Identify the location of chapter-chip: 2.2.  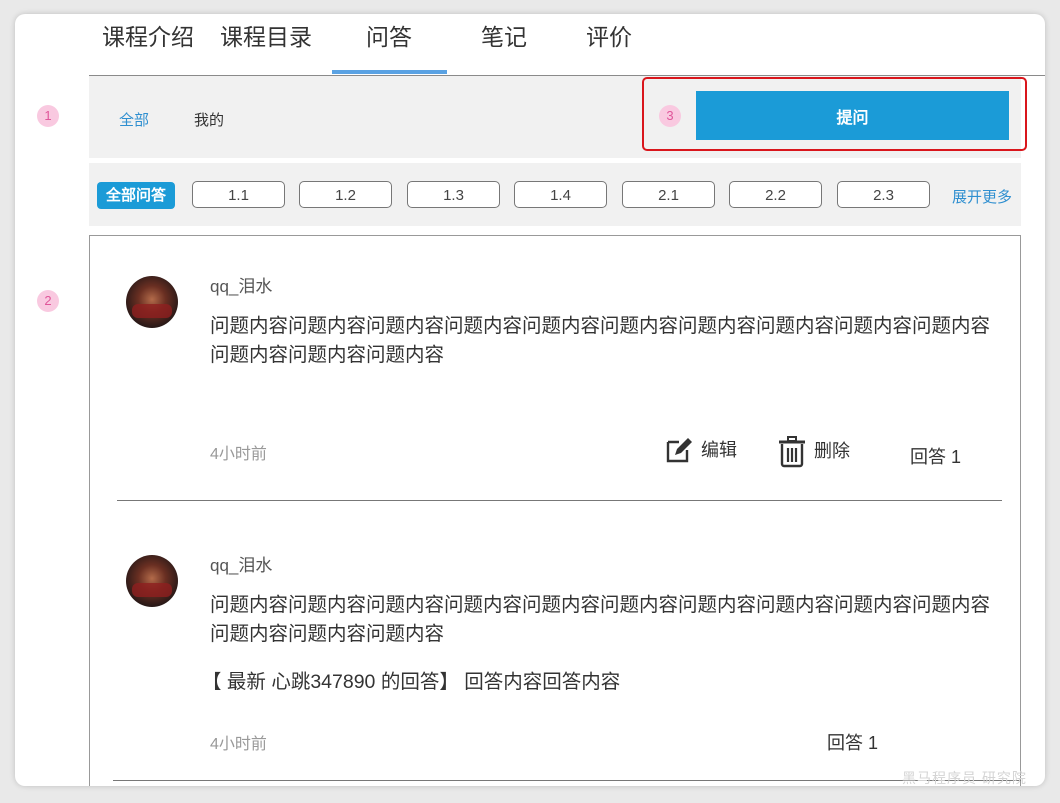
(775, 194).